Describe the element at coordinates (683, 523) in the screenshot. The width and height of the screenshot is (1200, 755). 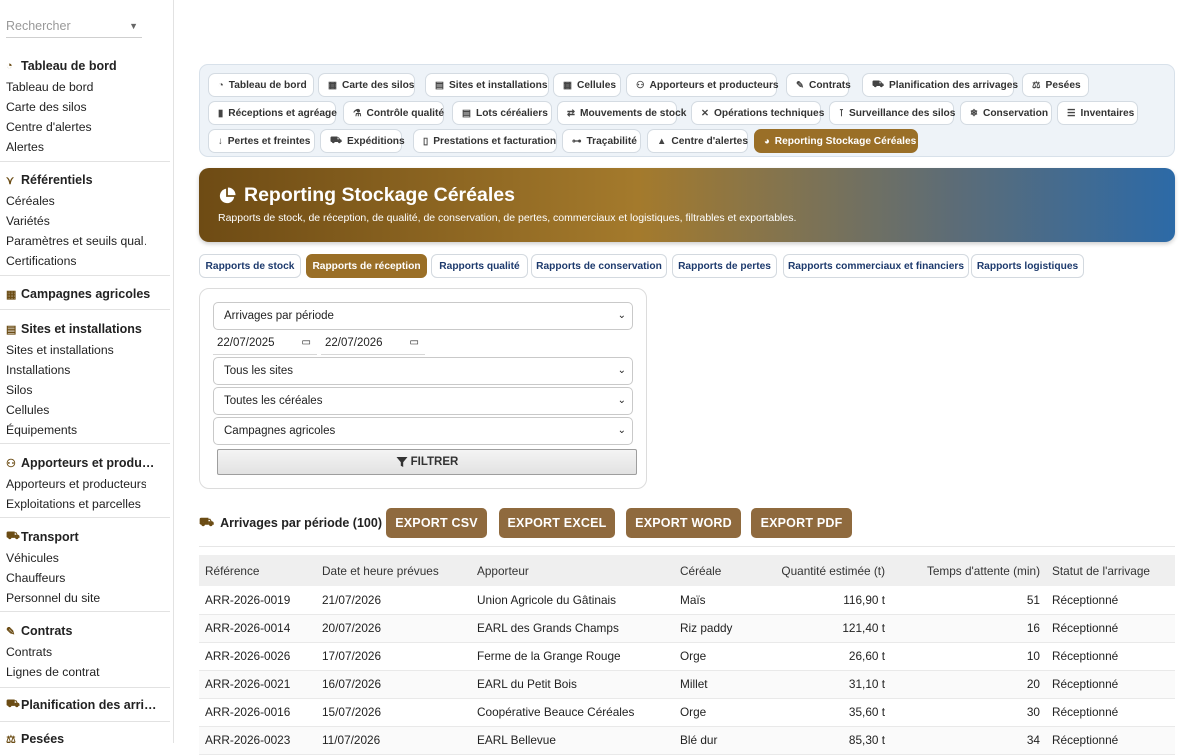
I see `export-word-button: EXPORT WORD` at that location.